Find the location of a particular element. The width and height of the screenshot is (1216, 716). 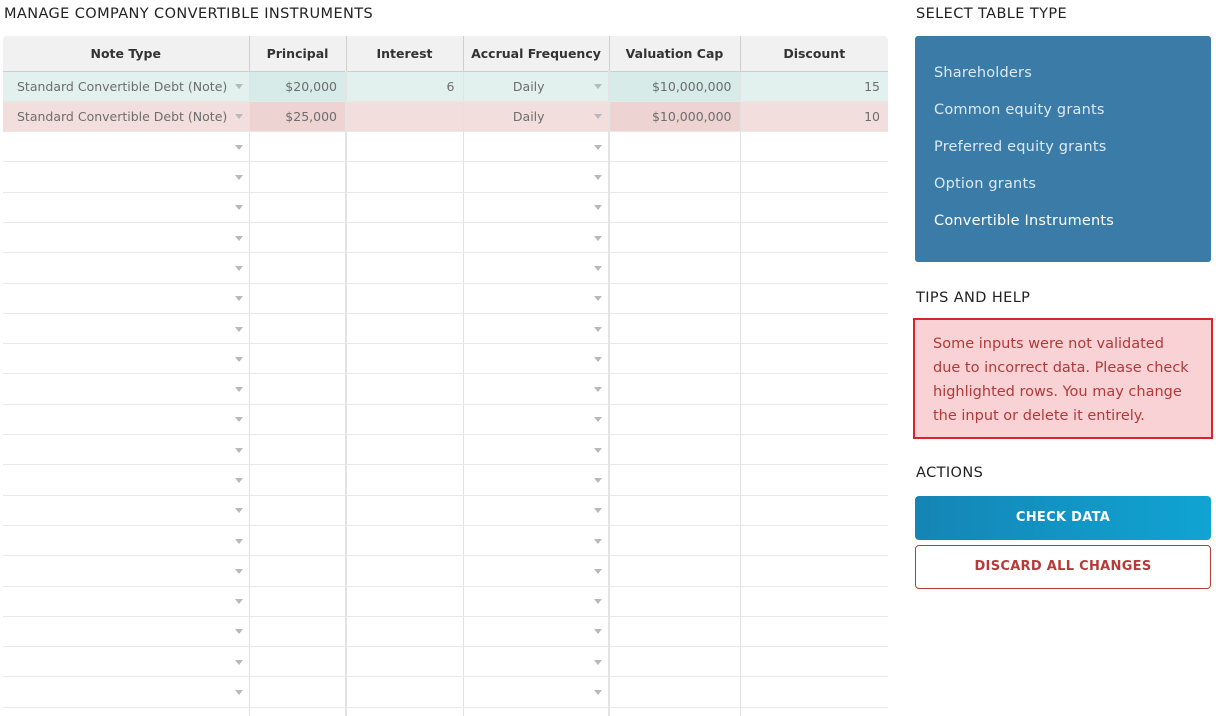

discount-cell: 10 is located at coordinates (814, 117).